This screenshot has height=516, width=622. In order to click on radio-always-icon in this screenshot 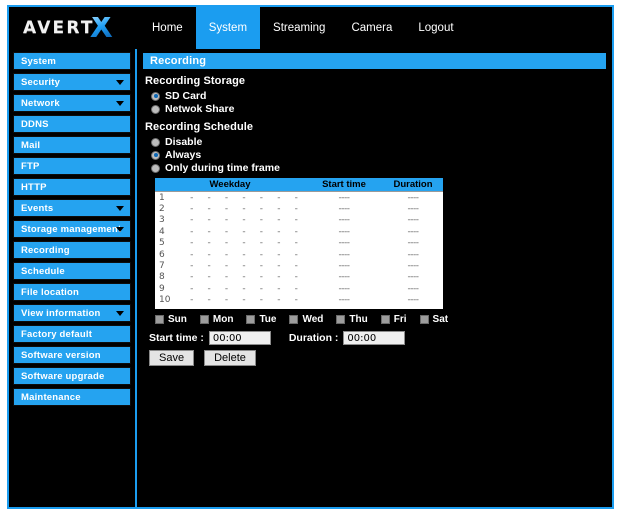, I will do `click(155, 155)`.